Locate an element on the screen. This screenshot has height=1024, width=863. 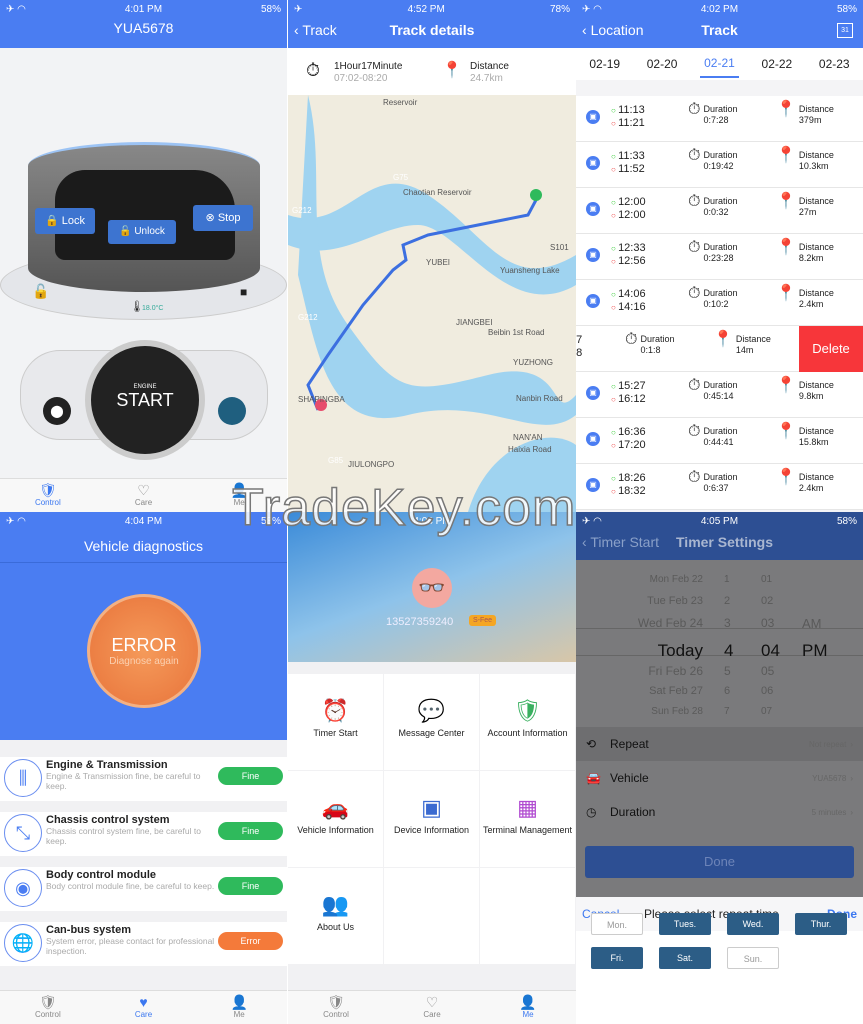
date-tab: 02-19 is located at coordinates (604, 64).